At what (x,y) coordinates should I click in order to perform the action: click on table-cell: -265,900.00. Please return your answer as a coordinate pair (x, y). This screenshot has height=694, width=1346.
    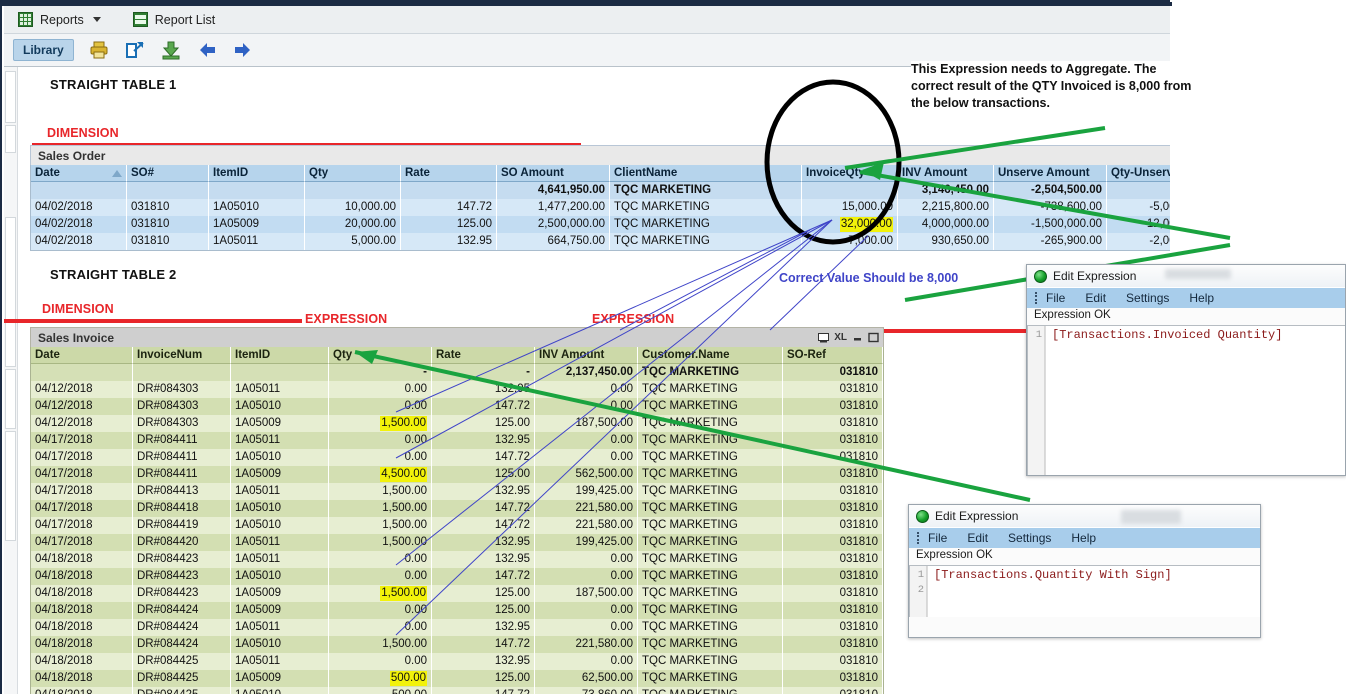
    Looking at the image, I should click on (1050, 241).